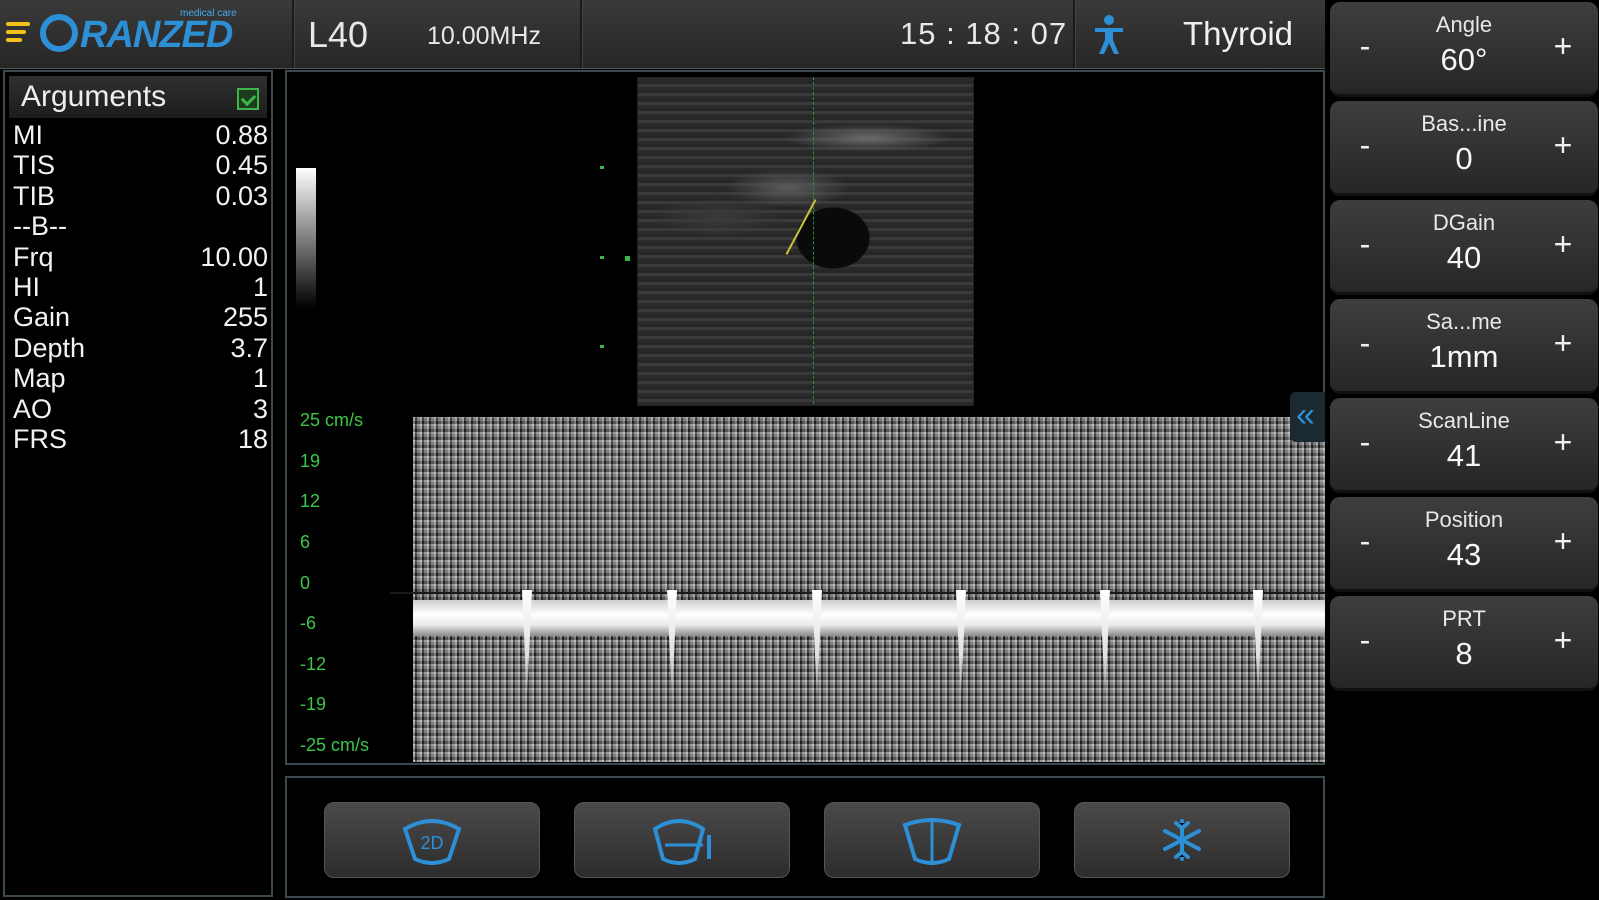 The width and height of the screenshot is (1599, 900). What do you see at coordinates (310, 501) in the screenshot?
I see `velocity-tick-label: 12` at bounding box center [310, 501].